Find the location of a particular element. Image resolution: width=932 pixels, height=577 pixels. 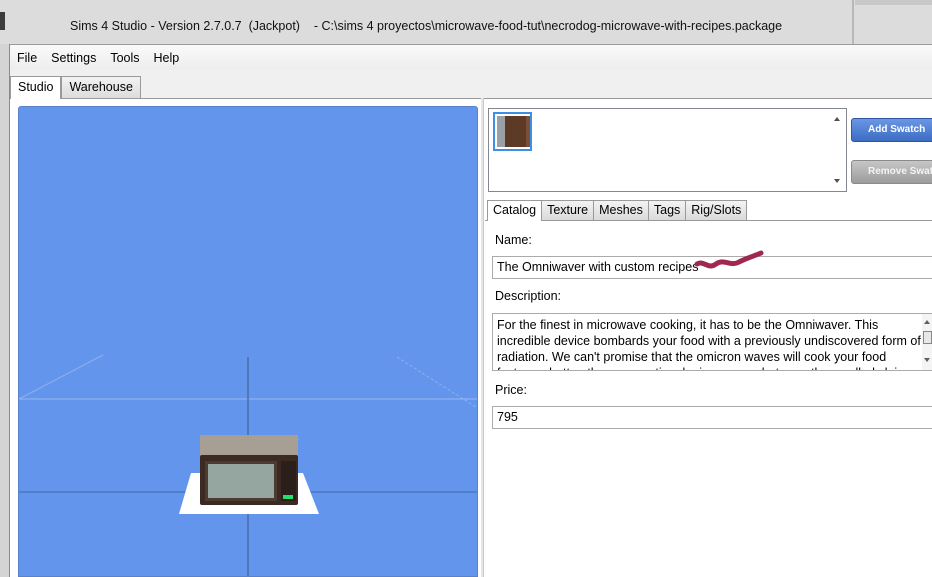

panel-splitter is located at coordinates (482, 337).